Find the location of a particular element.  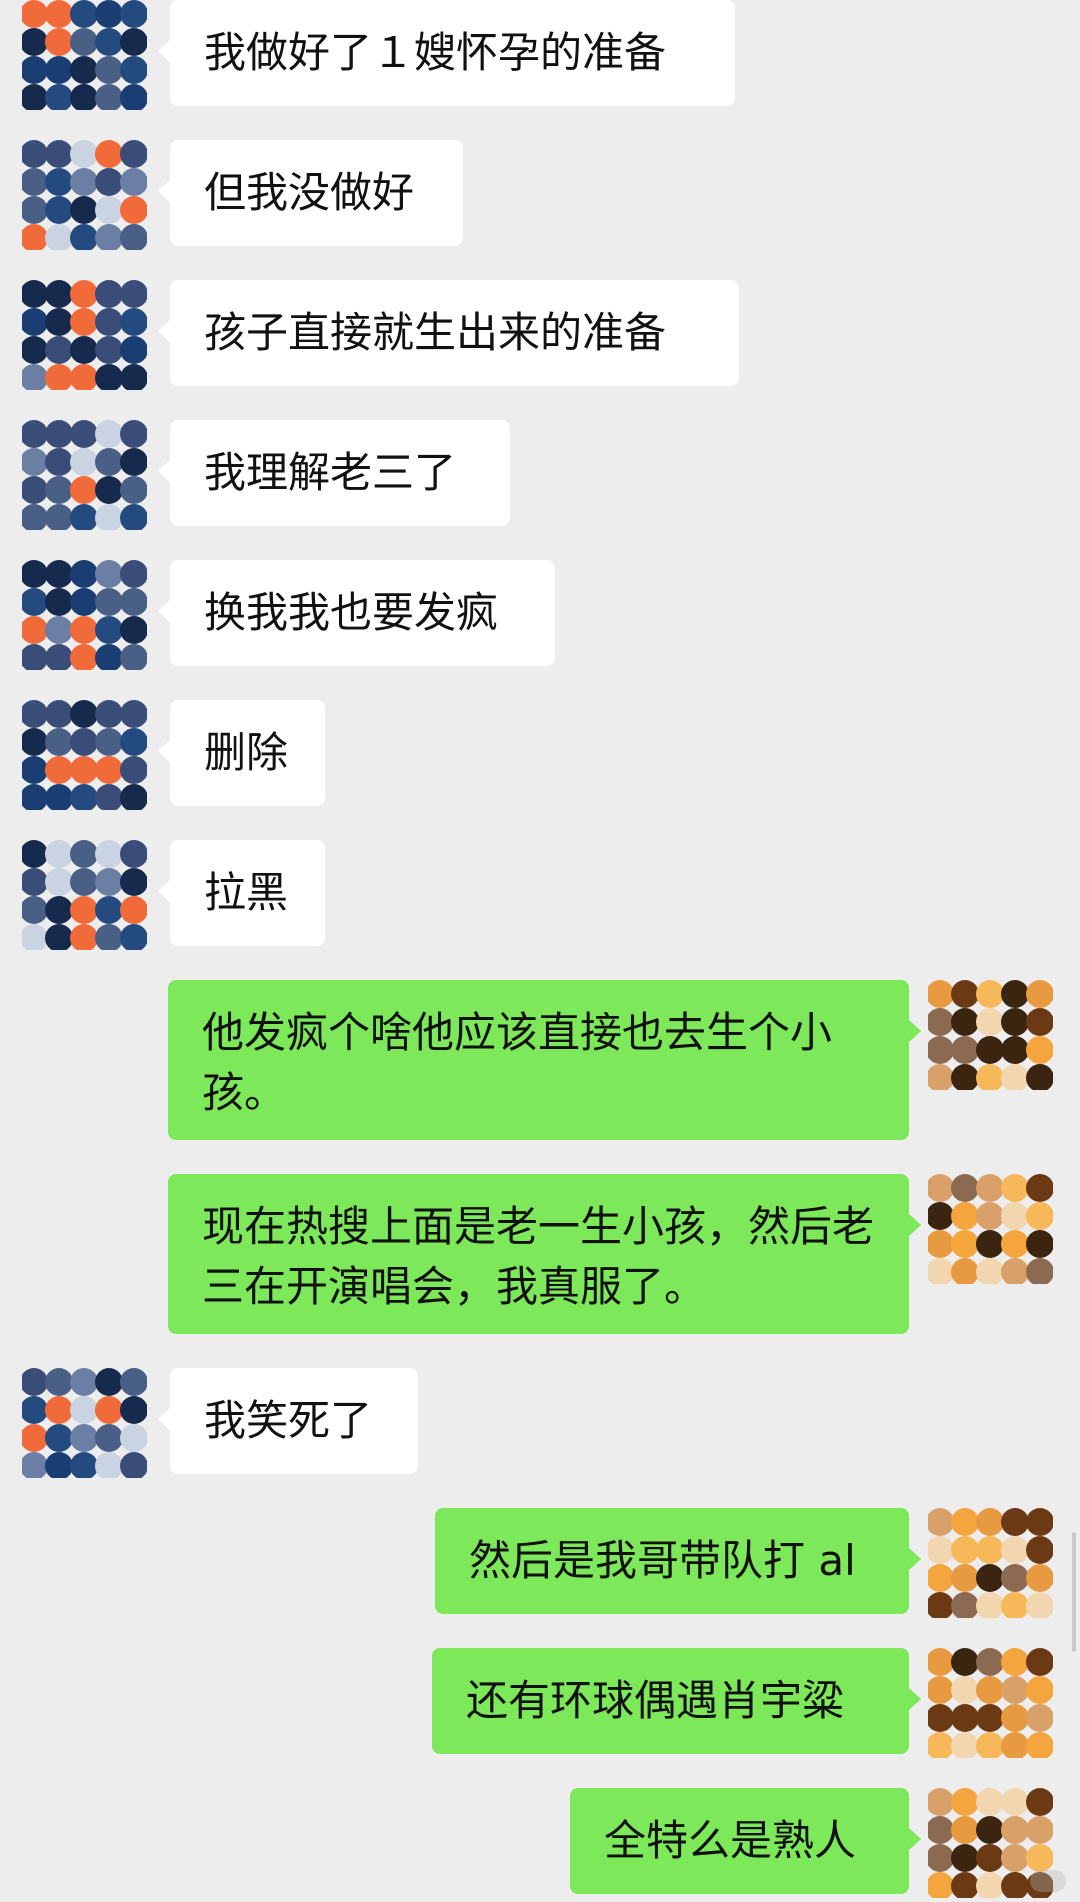

message-bubble: 我笑死了 is located at coordinates (288, 1421).